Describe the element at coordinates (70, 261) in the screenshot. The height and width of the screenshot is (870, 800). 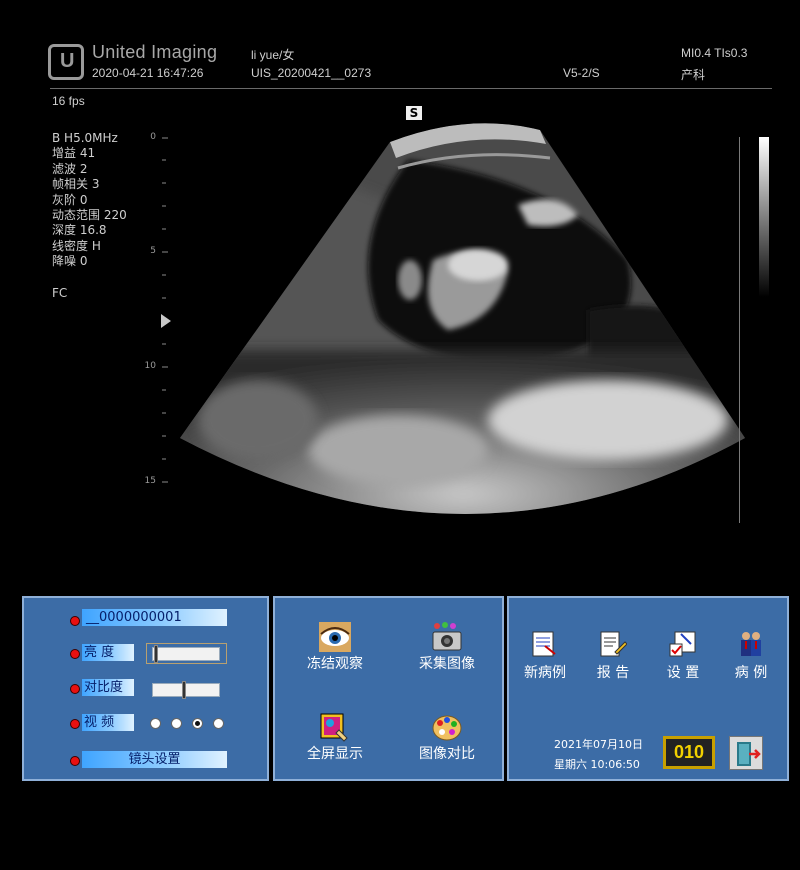
I see `param-line: 降噪 0` at that location.